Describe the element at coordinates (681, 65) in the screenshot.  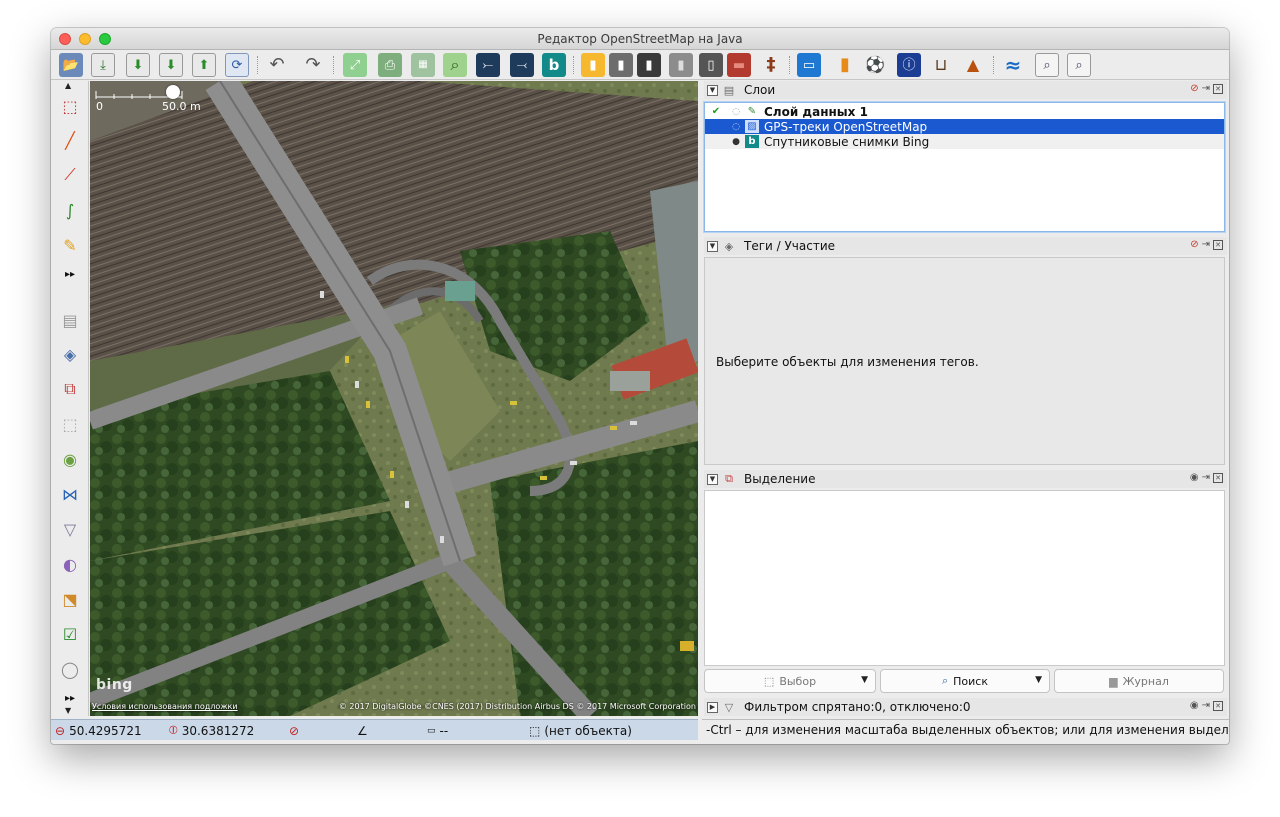
I see `road-service-button: ▮` at that location.